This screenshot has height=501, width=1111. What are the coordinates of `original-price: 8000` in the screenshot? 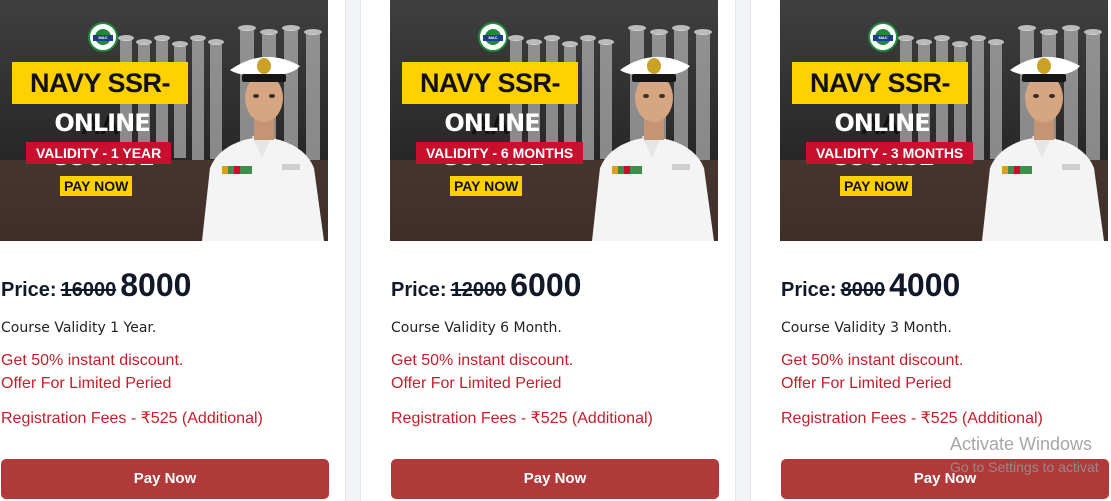 It's located at (863, 290).